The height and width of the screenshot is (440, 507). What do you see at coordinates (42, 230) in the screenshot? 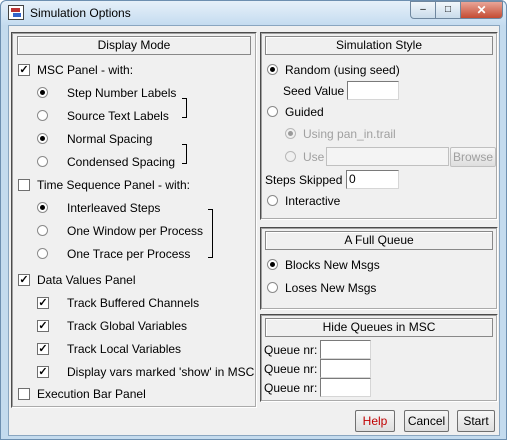
I see `one-window-per-process-radio` at bounding box center [42, 230].